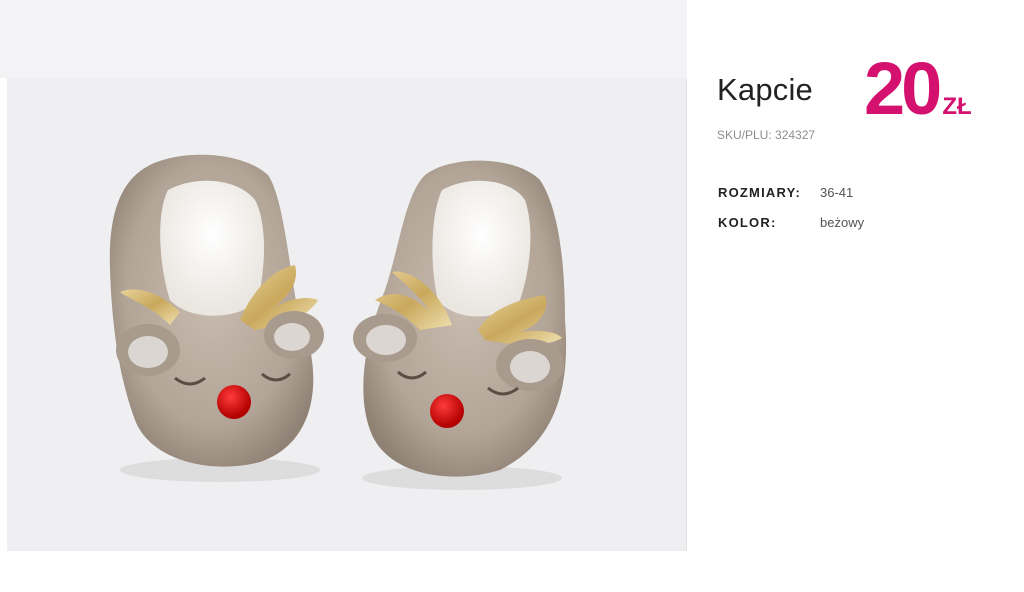 Image resolution: width=1024 pixels, height=592 pixels. What do you see at coordinates (216, 310) in the screenshot?
I see `left-slipper` at bounding box center [216, 310].